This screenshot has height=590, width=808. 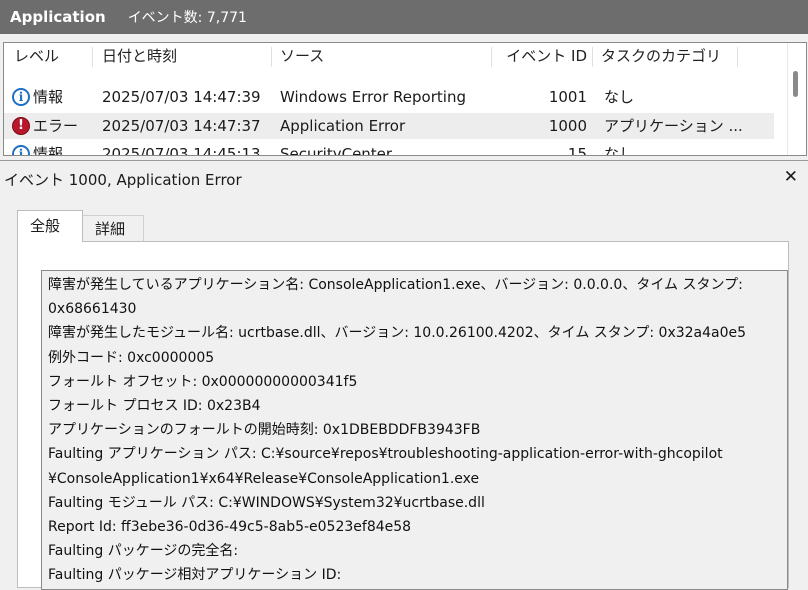 What do you see at coordinates (36, 56) in the screenshot?
I see `column-header-level: レベル` at bounding box center [36, 56].